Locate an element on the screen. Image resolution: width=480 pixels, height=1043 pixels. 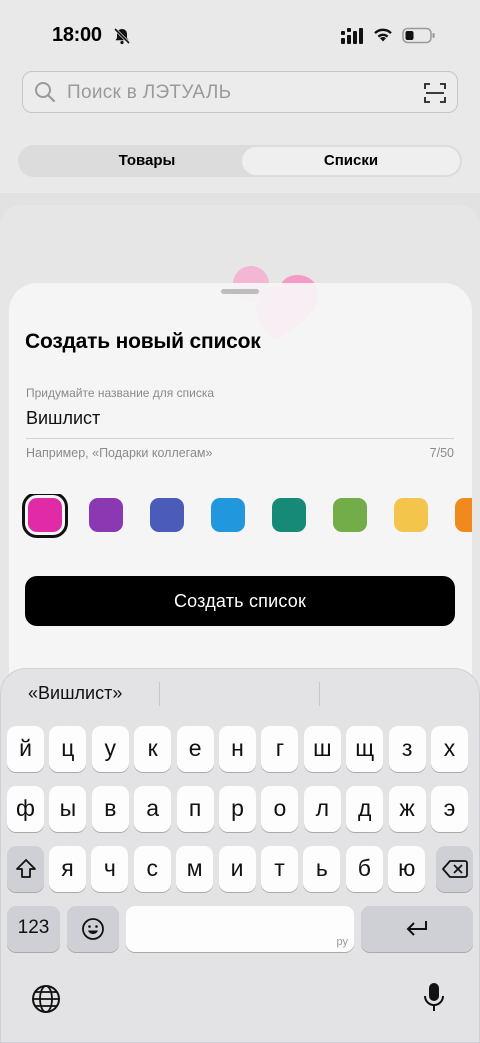
status-bar: 18:00 is located at coordinates (240, 32).